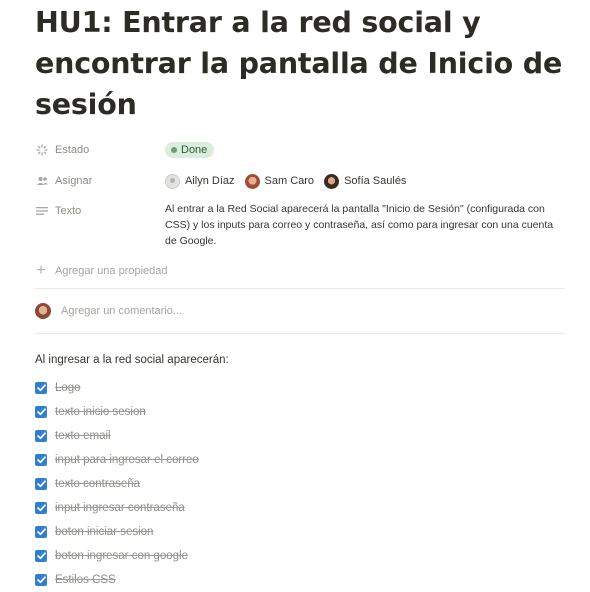  I want to click on person-chip: Sam Caro, so click(279, 181).